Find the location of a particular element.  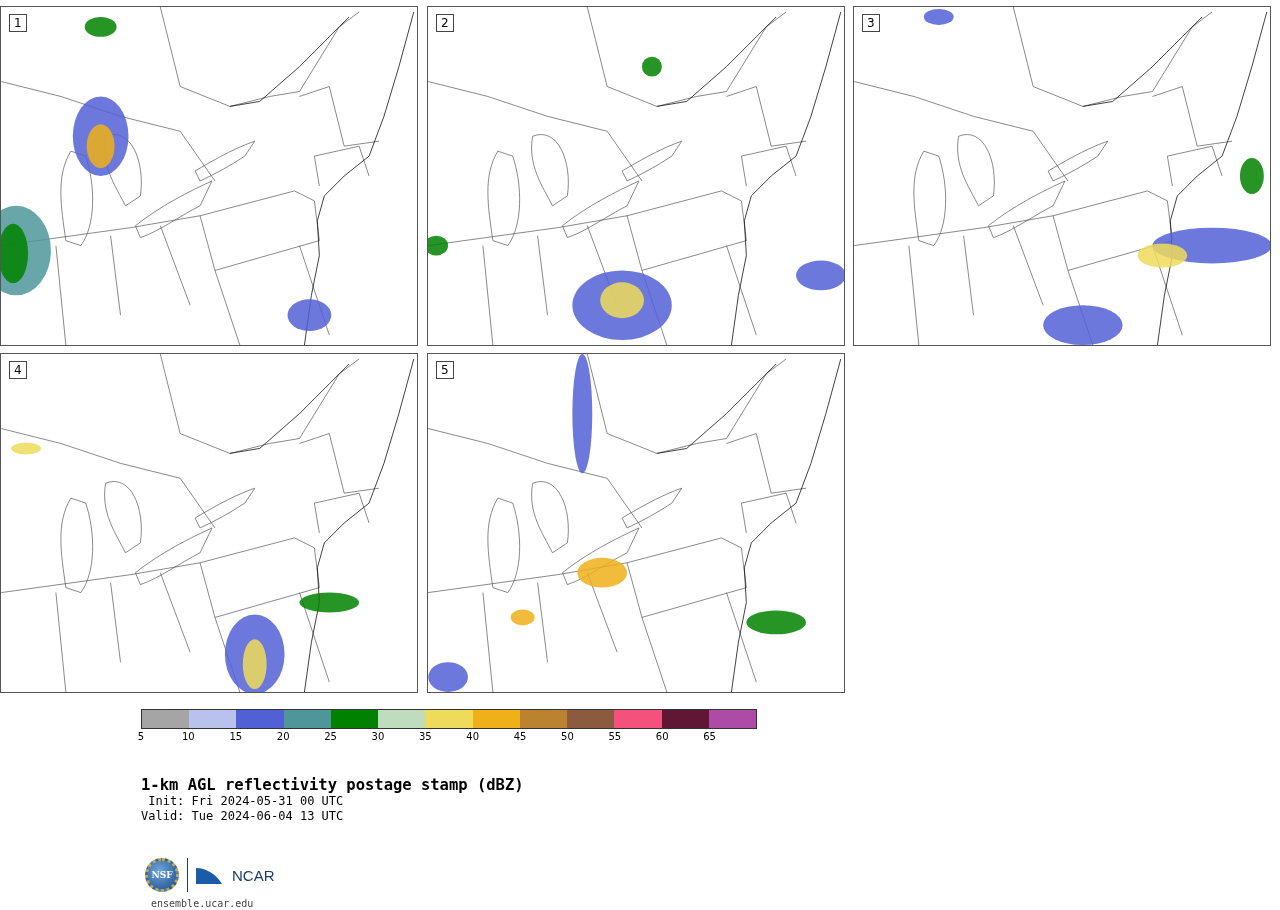

tick-label: 20 is located at coordinates (283, 736).